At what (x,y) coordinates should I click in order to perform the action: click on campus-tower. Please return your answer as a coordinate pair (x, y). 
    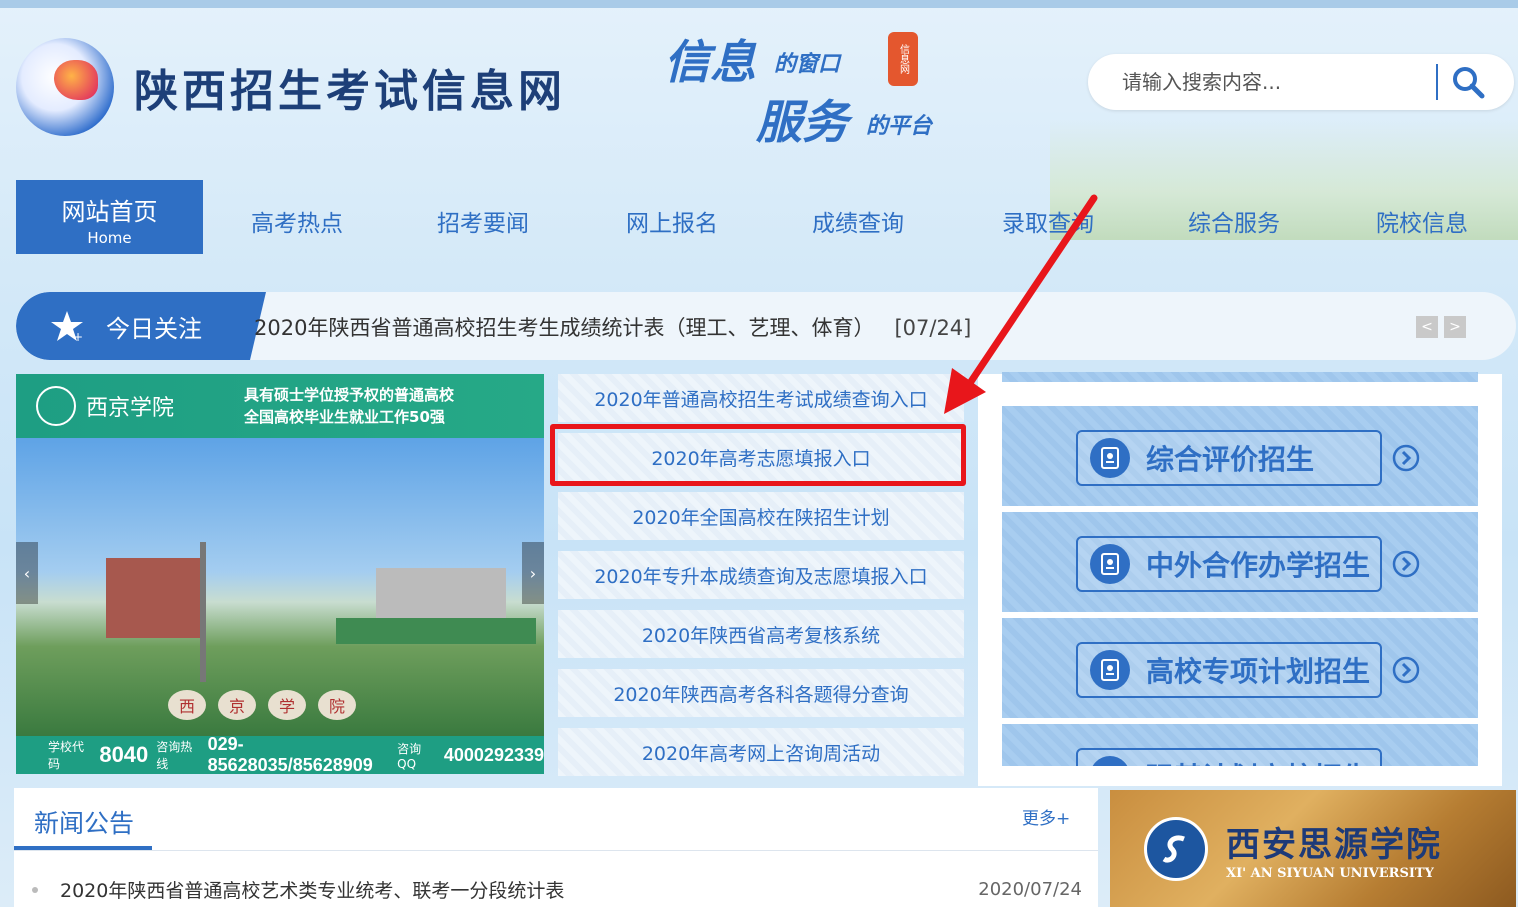
    Looking at the image, I should click on (203, 612).